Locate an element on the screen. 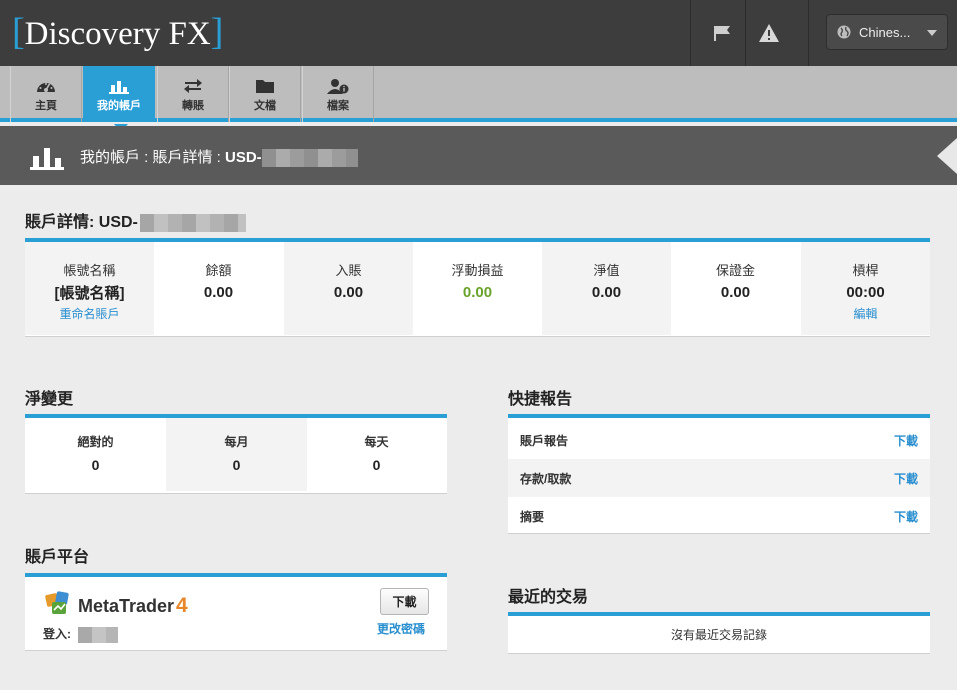 This screenshot has width=957, height=690. equity-cell: 淨值 0.00 is located at coordinates (606, 288).